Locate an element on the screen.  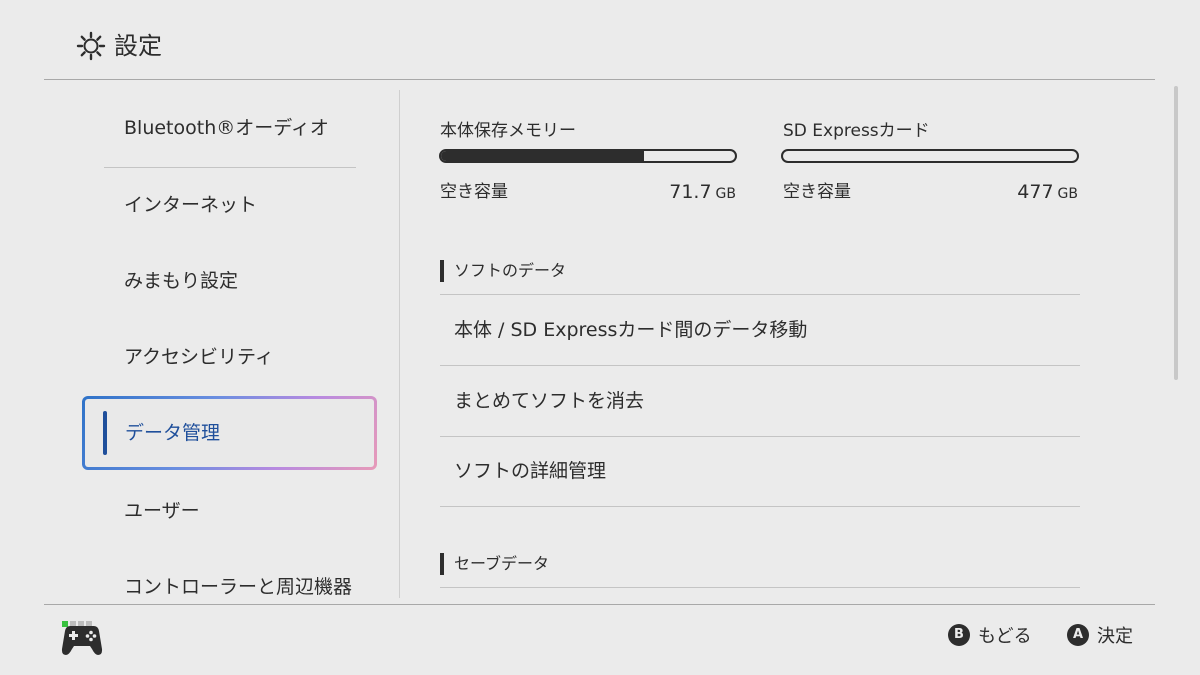
sidebar-item-internet: インターネット is located at coordinates (230, 205).